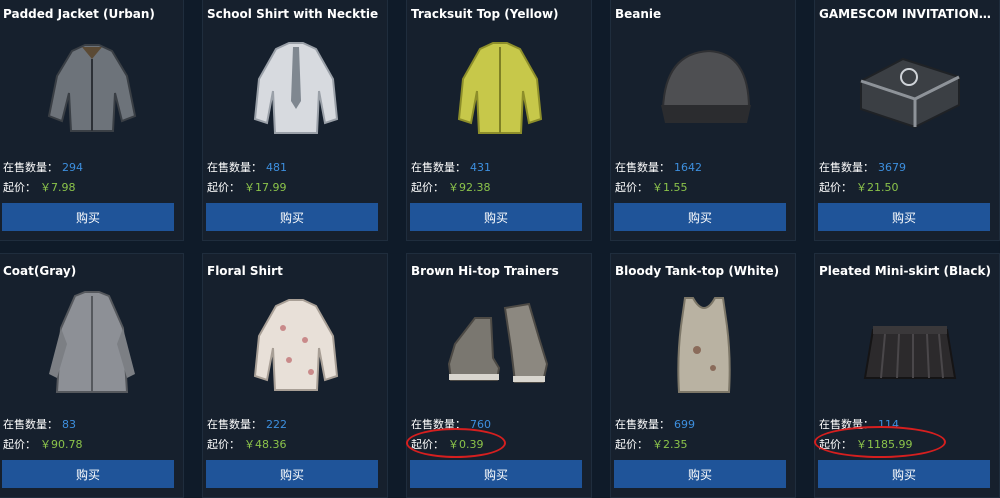 The width and height of the screenshot is (1000, 498). What do you see at coordinates (892, 167) in the screenshot?
I see `stock-count: 3679` at bounding box center [892, 167].